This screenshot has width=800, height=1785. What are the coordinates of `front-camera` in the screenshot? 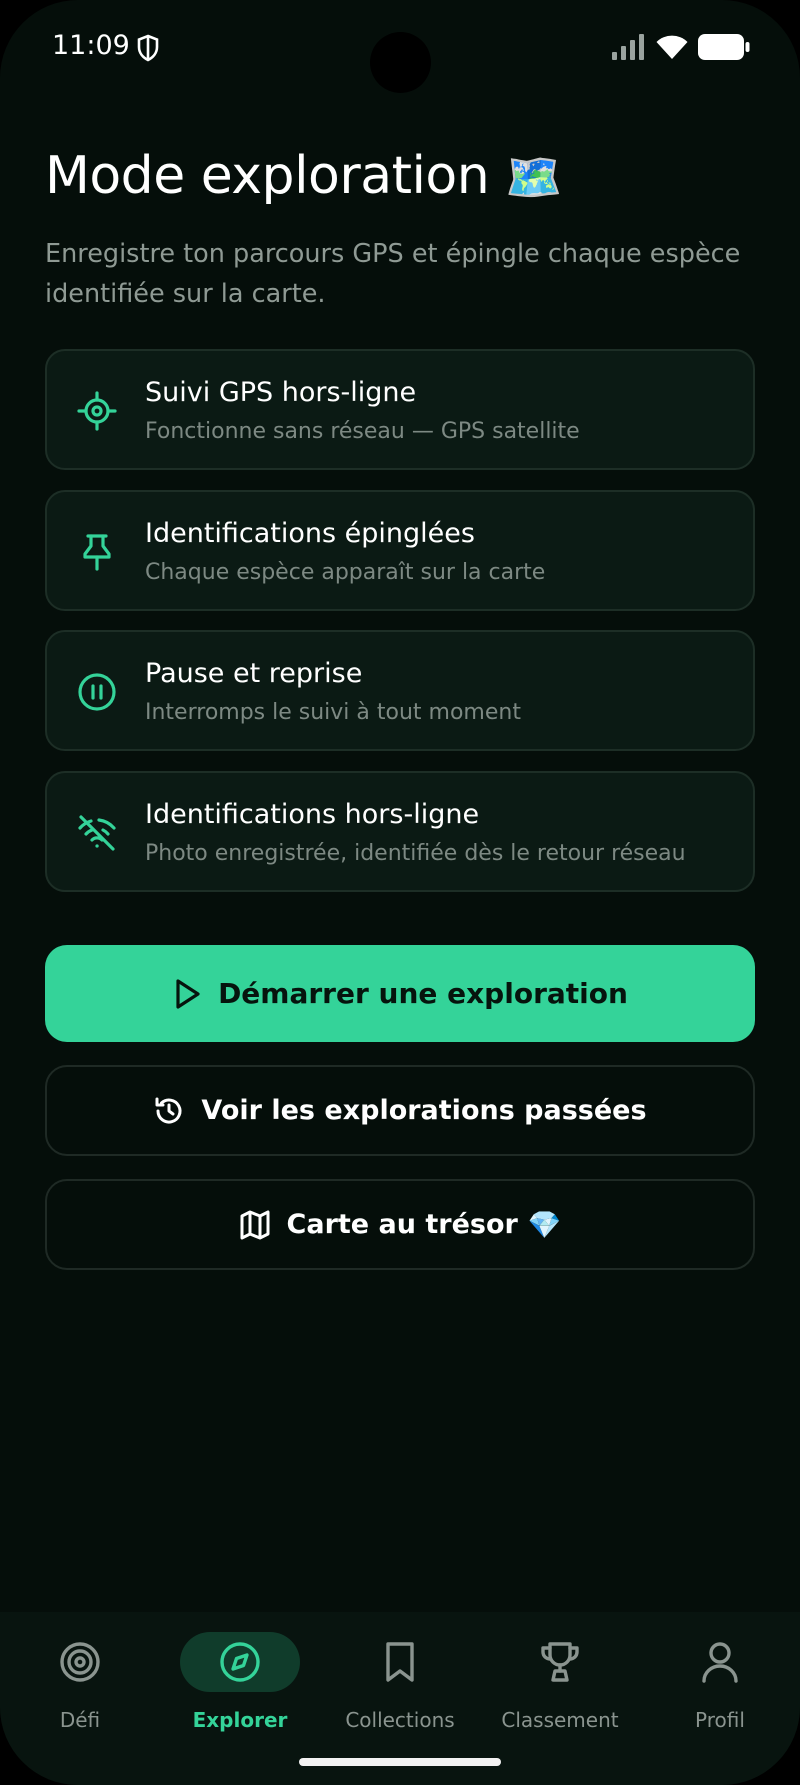 It's located at (400, 62).